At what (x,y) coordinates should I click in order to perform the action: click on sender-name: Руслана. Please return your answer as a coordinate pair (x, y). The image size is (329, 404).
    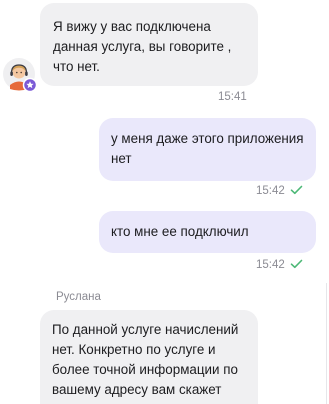
    Looking at the image, I should click on (78, 297).